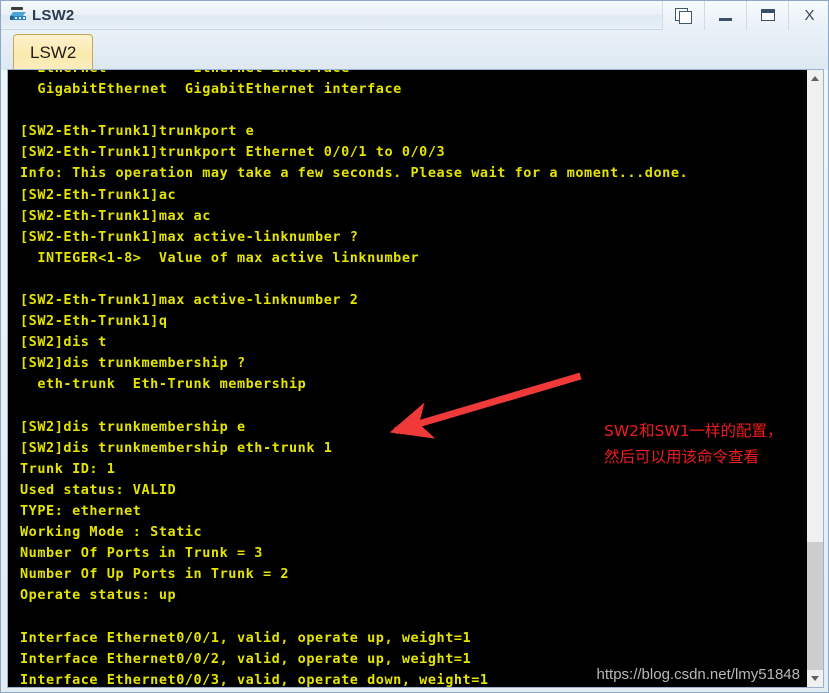 This screenshot has height=693, width=829. I want to click on terminal-line: Ethernet Ethernet interface, so click(354, 74).